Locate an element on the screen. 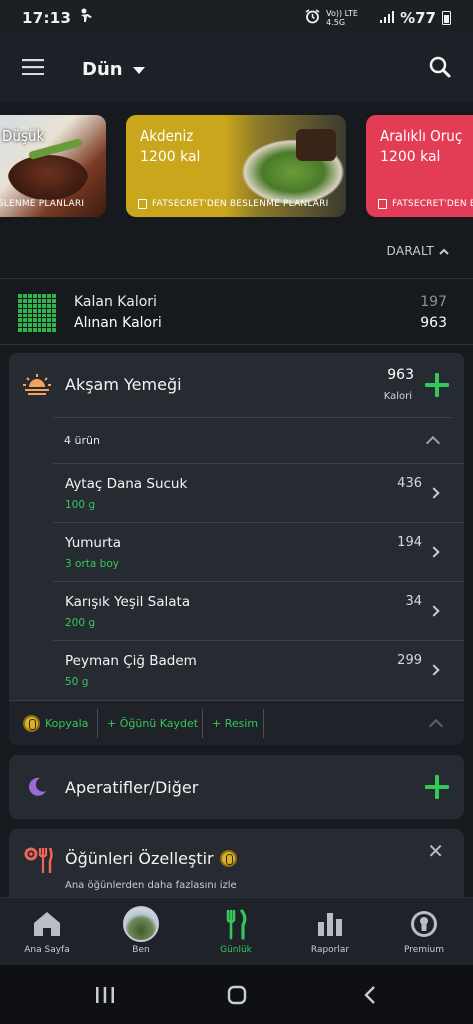 The width and height of the screenshot is (473, 1024). recents-button is located at coordinates (105, 994).